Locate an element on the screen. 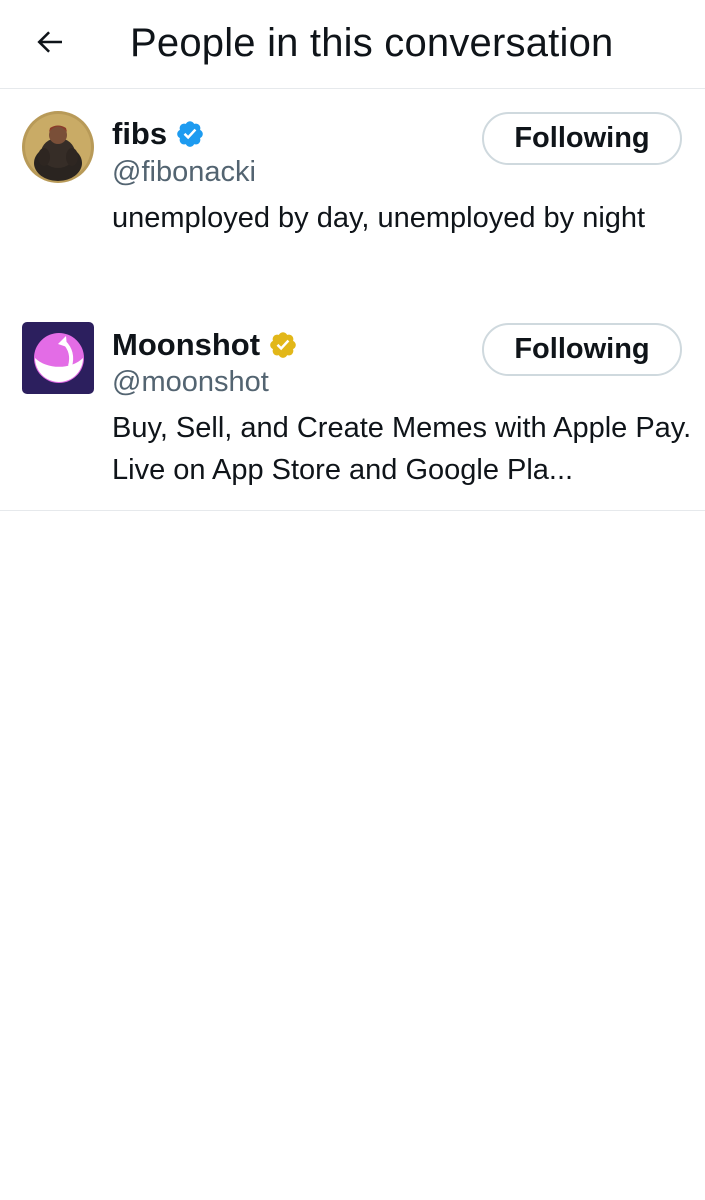  blue-verified-icon is located at coordinates (190, 134).